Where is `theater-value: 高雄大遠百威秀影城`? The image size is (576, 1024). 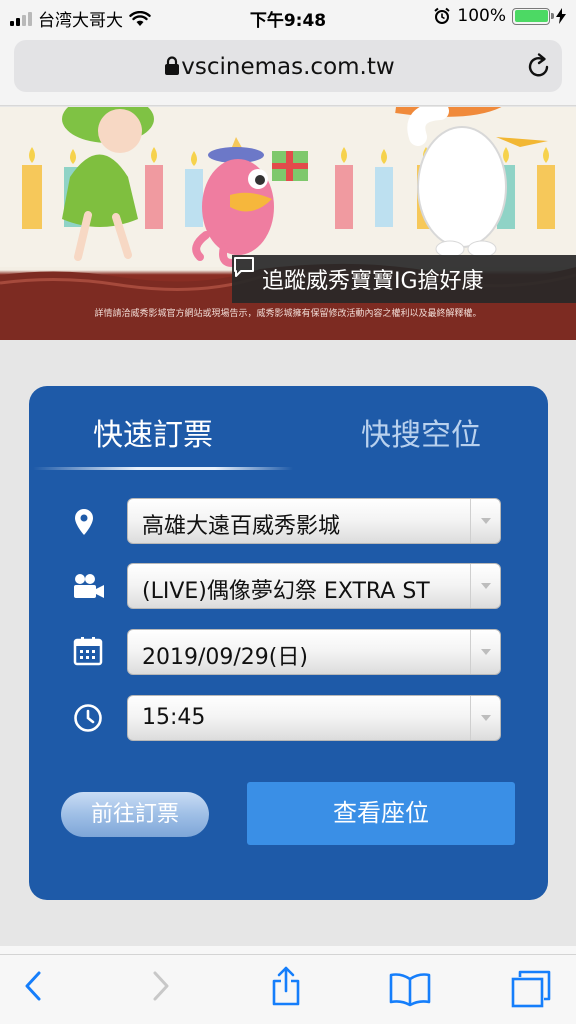 theater-value: 高雄大遠百威秀影城 is located at coordinates (241, 526).